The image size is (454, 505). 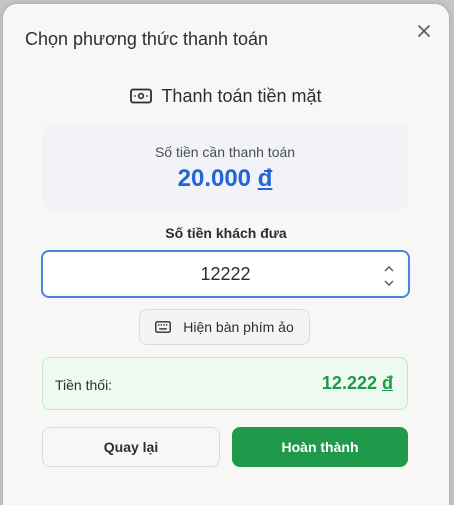 What do you see at coordinates (147, 39) in the screenshot?
I see `dialog-title: Chọn phương thức thanh toán` at bounding box center [147, 39].